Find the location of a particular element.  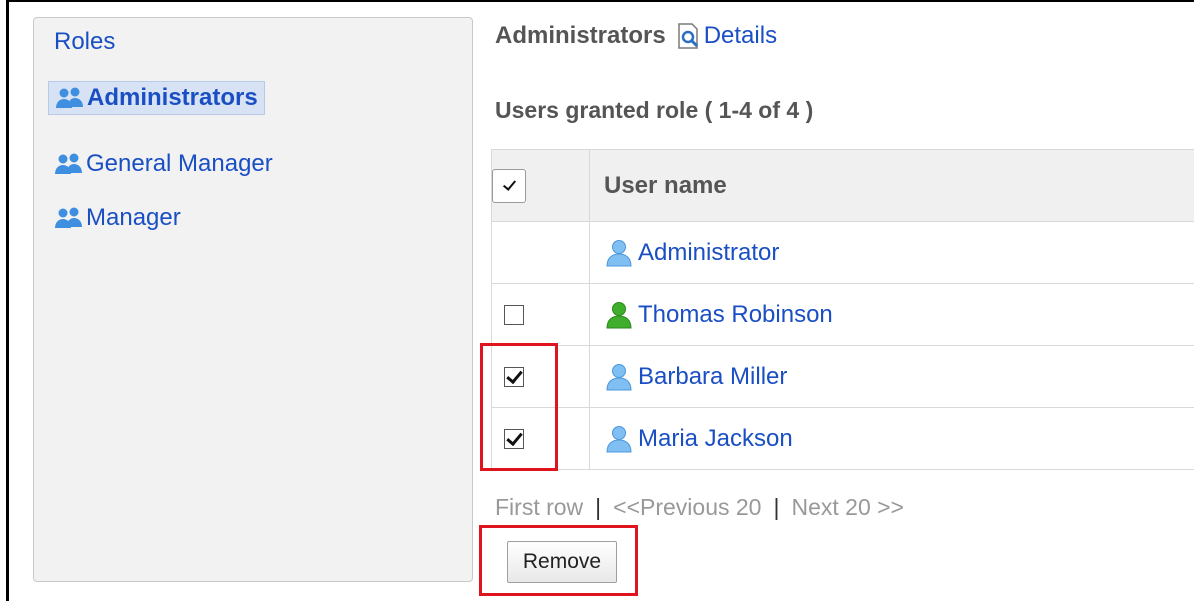

row-checkbox-cell-empty is located at coordinates (540, 252).